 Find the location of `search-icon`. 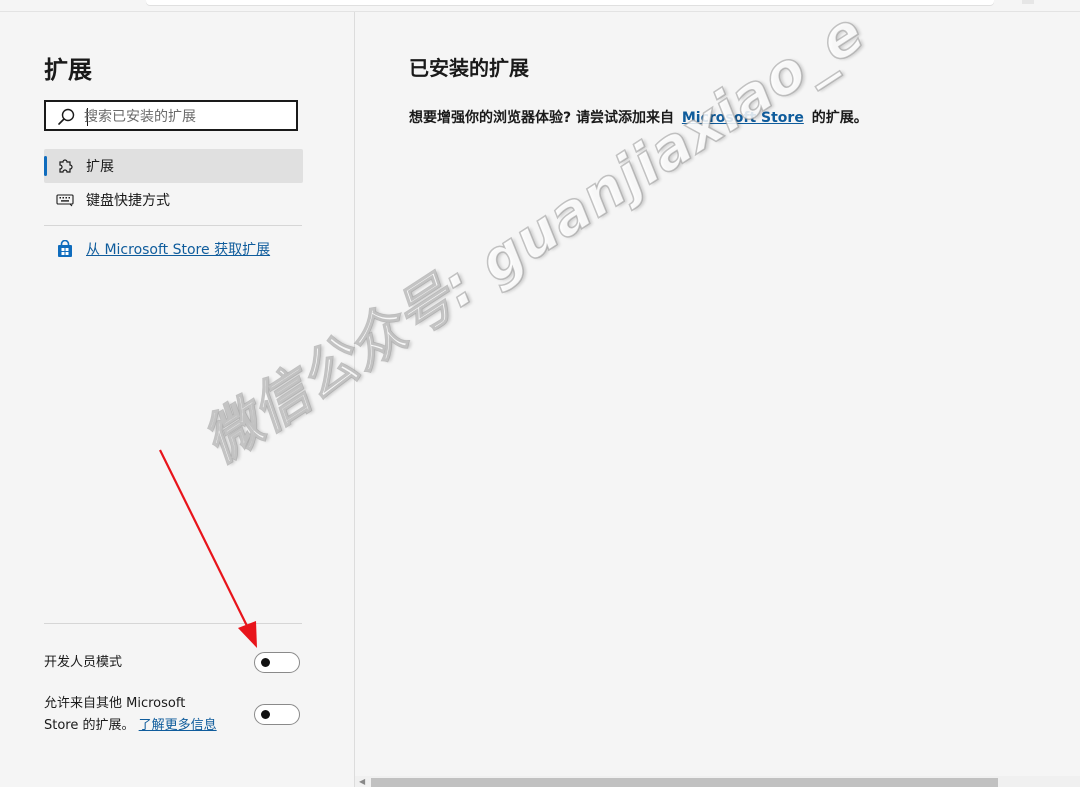

search-icon is located at coordinates (66, 116).